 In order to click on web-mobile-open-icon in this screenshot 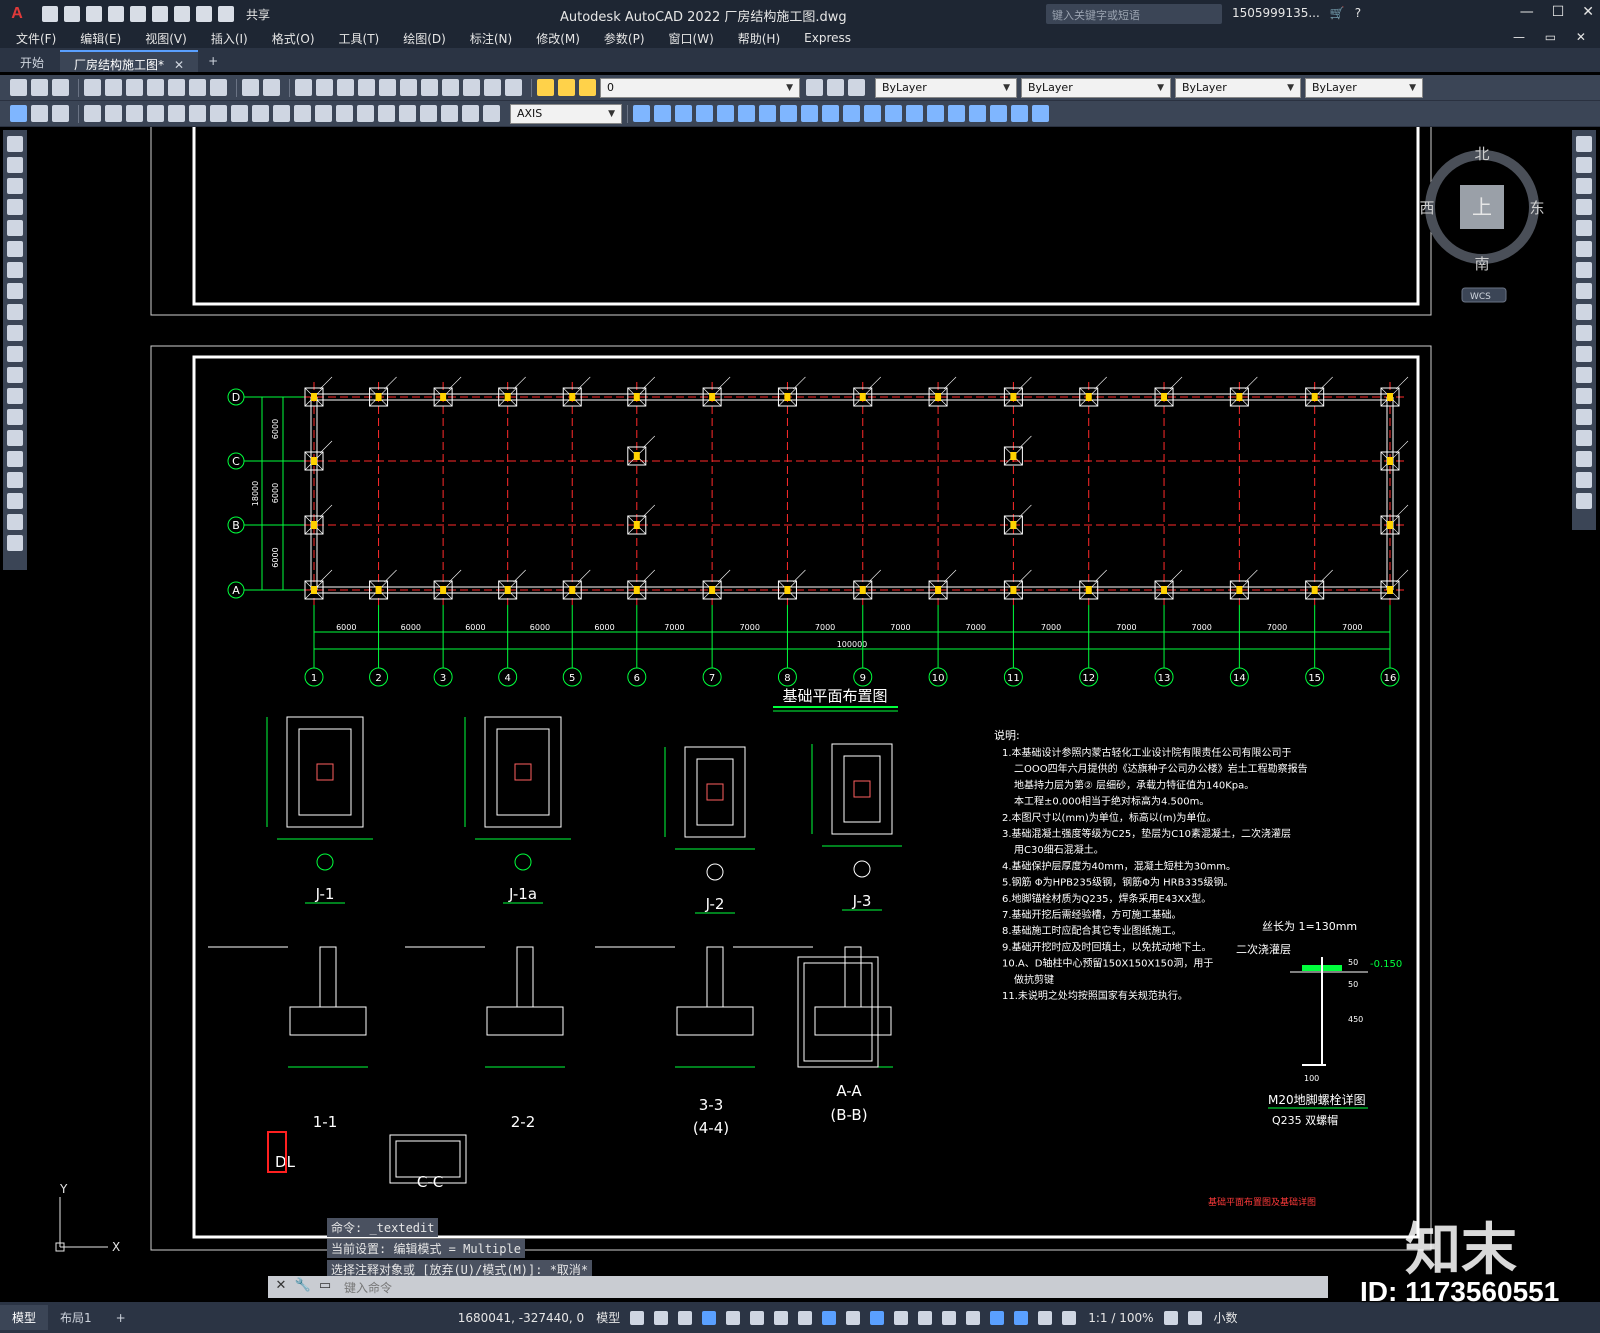, I will do `click(138, 14)`.